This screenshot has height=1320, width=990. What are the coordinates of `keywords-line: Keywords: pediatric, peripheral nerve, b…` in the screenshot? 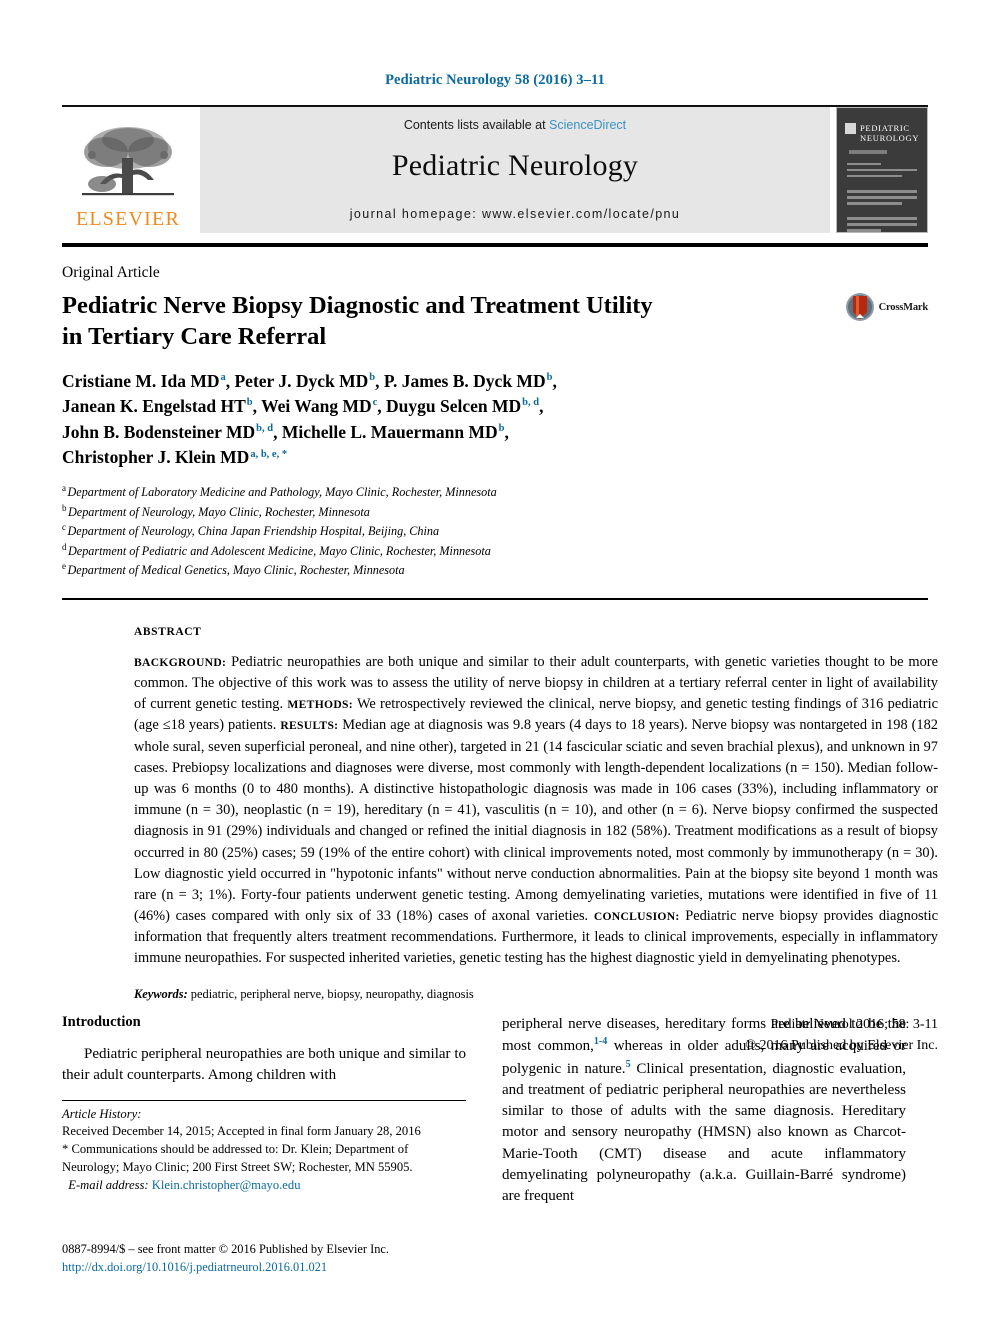 It's located at (536, 994).